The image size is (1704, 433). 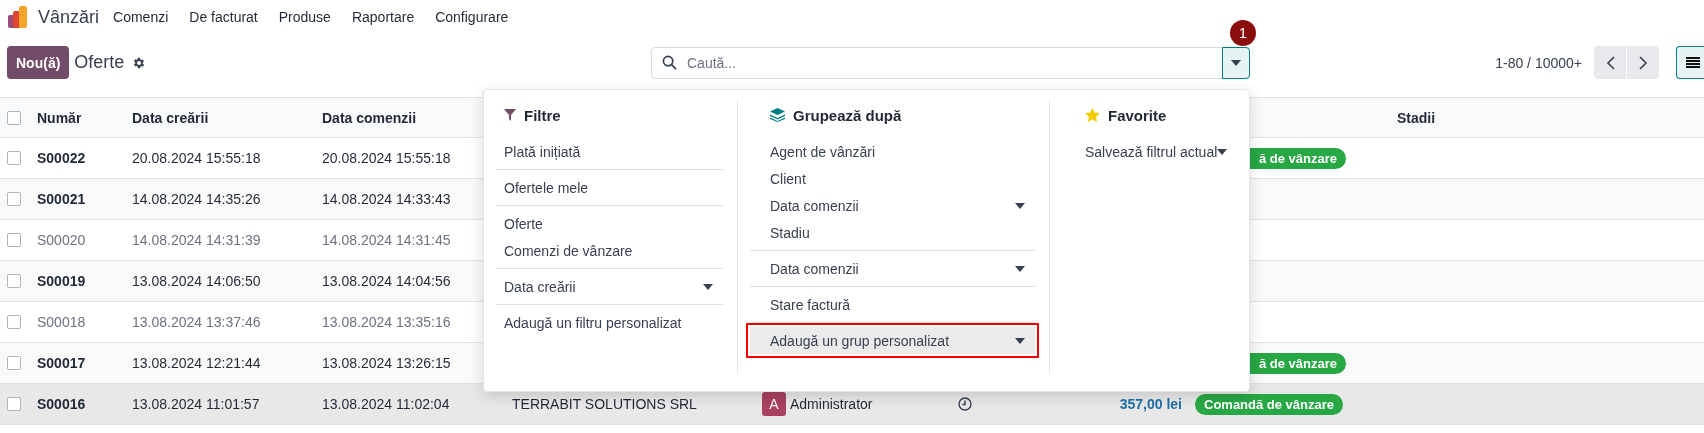 I want to click on avatar: A, so click(x=774, y=404).